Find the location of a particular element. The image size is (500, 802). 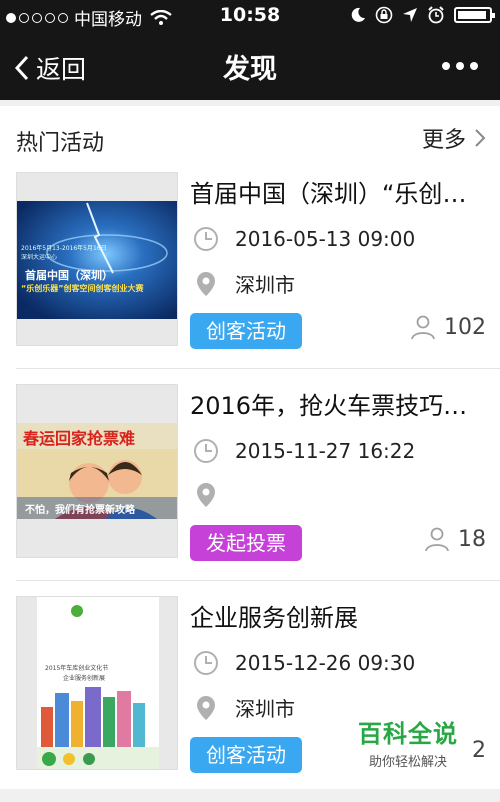

activity-thumbnail: 春运回家抢票难 不怕，我们有抢票新攻略 is located at coordinates (97, 471).